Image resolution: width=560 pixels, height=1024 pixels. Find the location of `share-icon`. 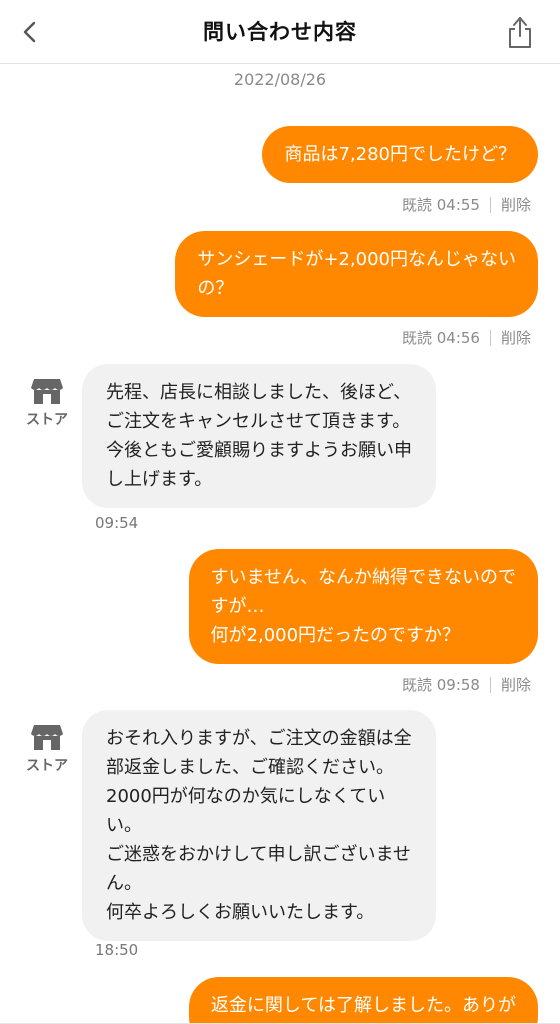

share-icon is located at coordinates (520, 32).